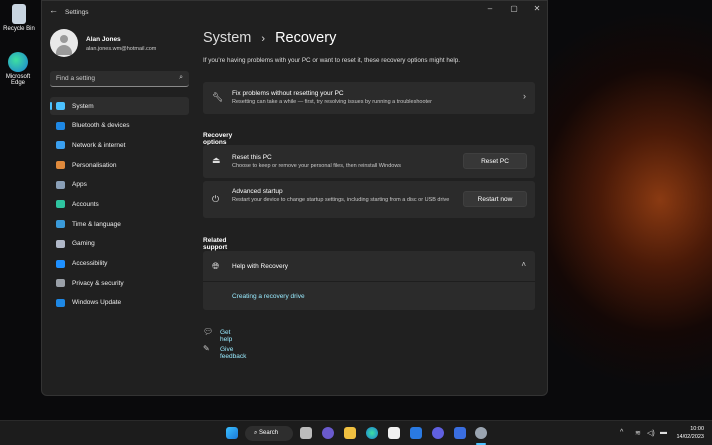 This screenshot has height=445, width=712. I want to click on globe-clock-icon, so click(60, 224).